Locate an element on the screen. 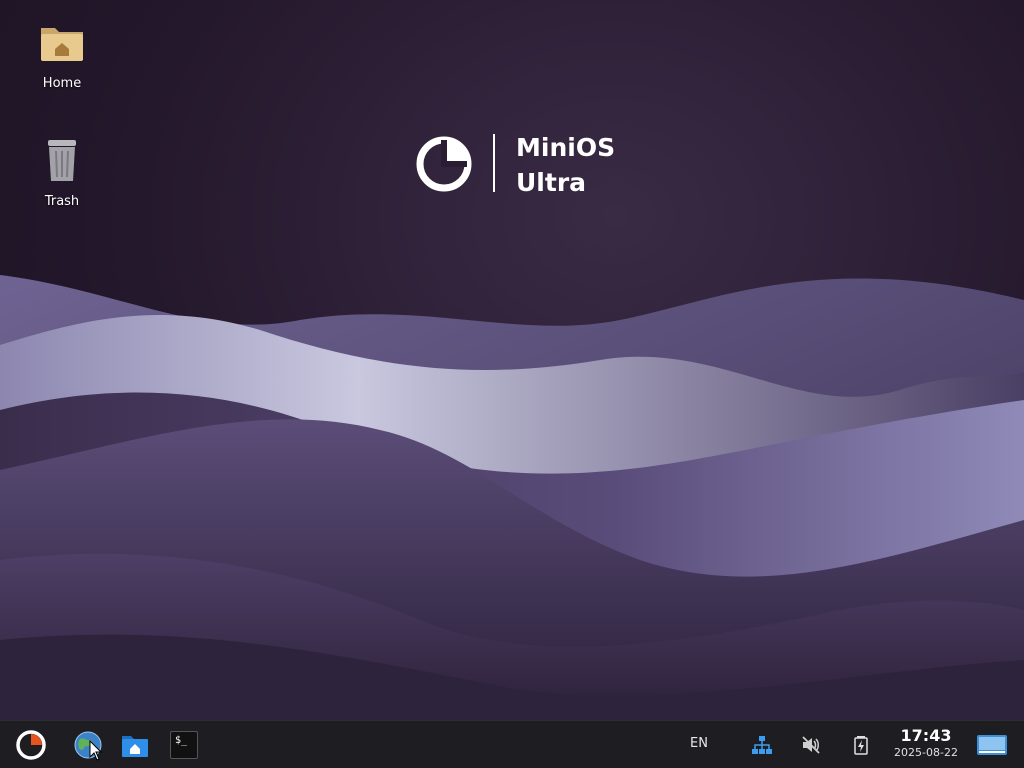  battery-tray-button is located at coordinates (861, 745).